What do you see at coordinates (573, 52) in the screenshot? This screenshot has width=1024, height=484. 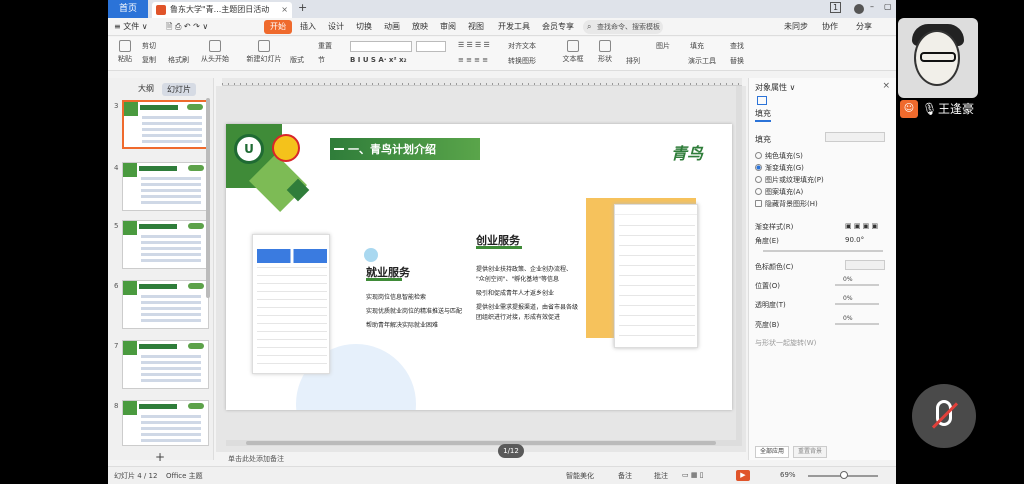 I see `textbox-button: 文本框` at bounding box center [573, 52].